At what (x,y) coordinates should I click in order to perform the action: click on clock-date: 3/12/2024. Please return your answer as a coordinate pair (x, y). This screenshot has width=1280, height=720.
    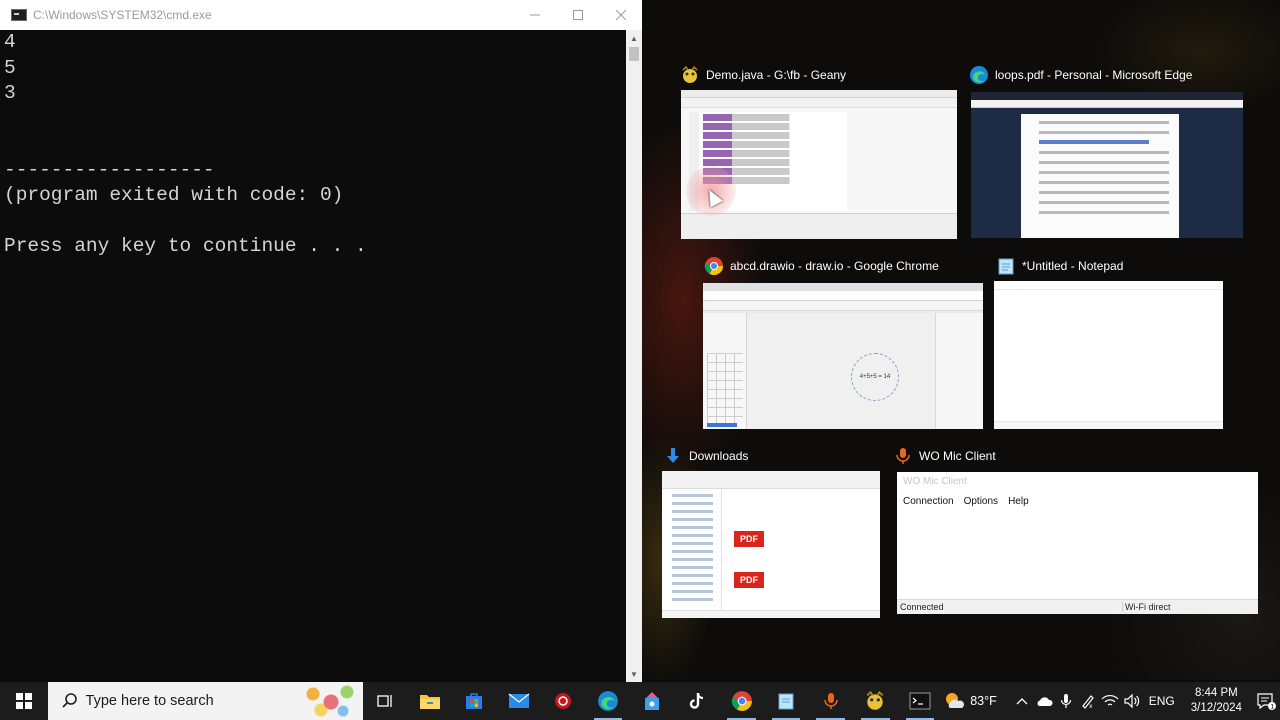
    Looking at the image, I should click on (1216, 708).